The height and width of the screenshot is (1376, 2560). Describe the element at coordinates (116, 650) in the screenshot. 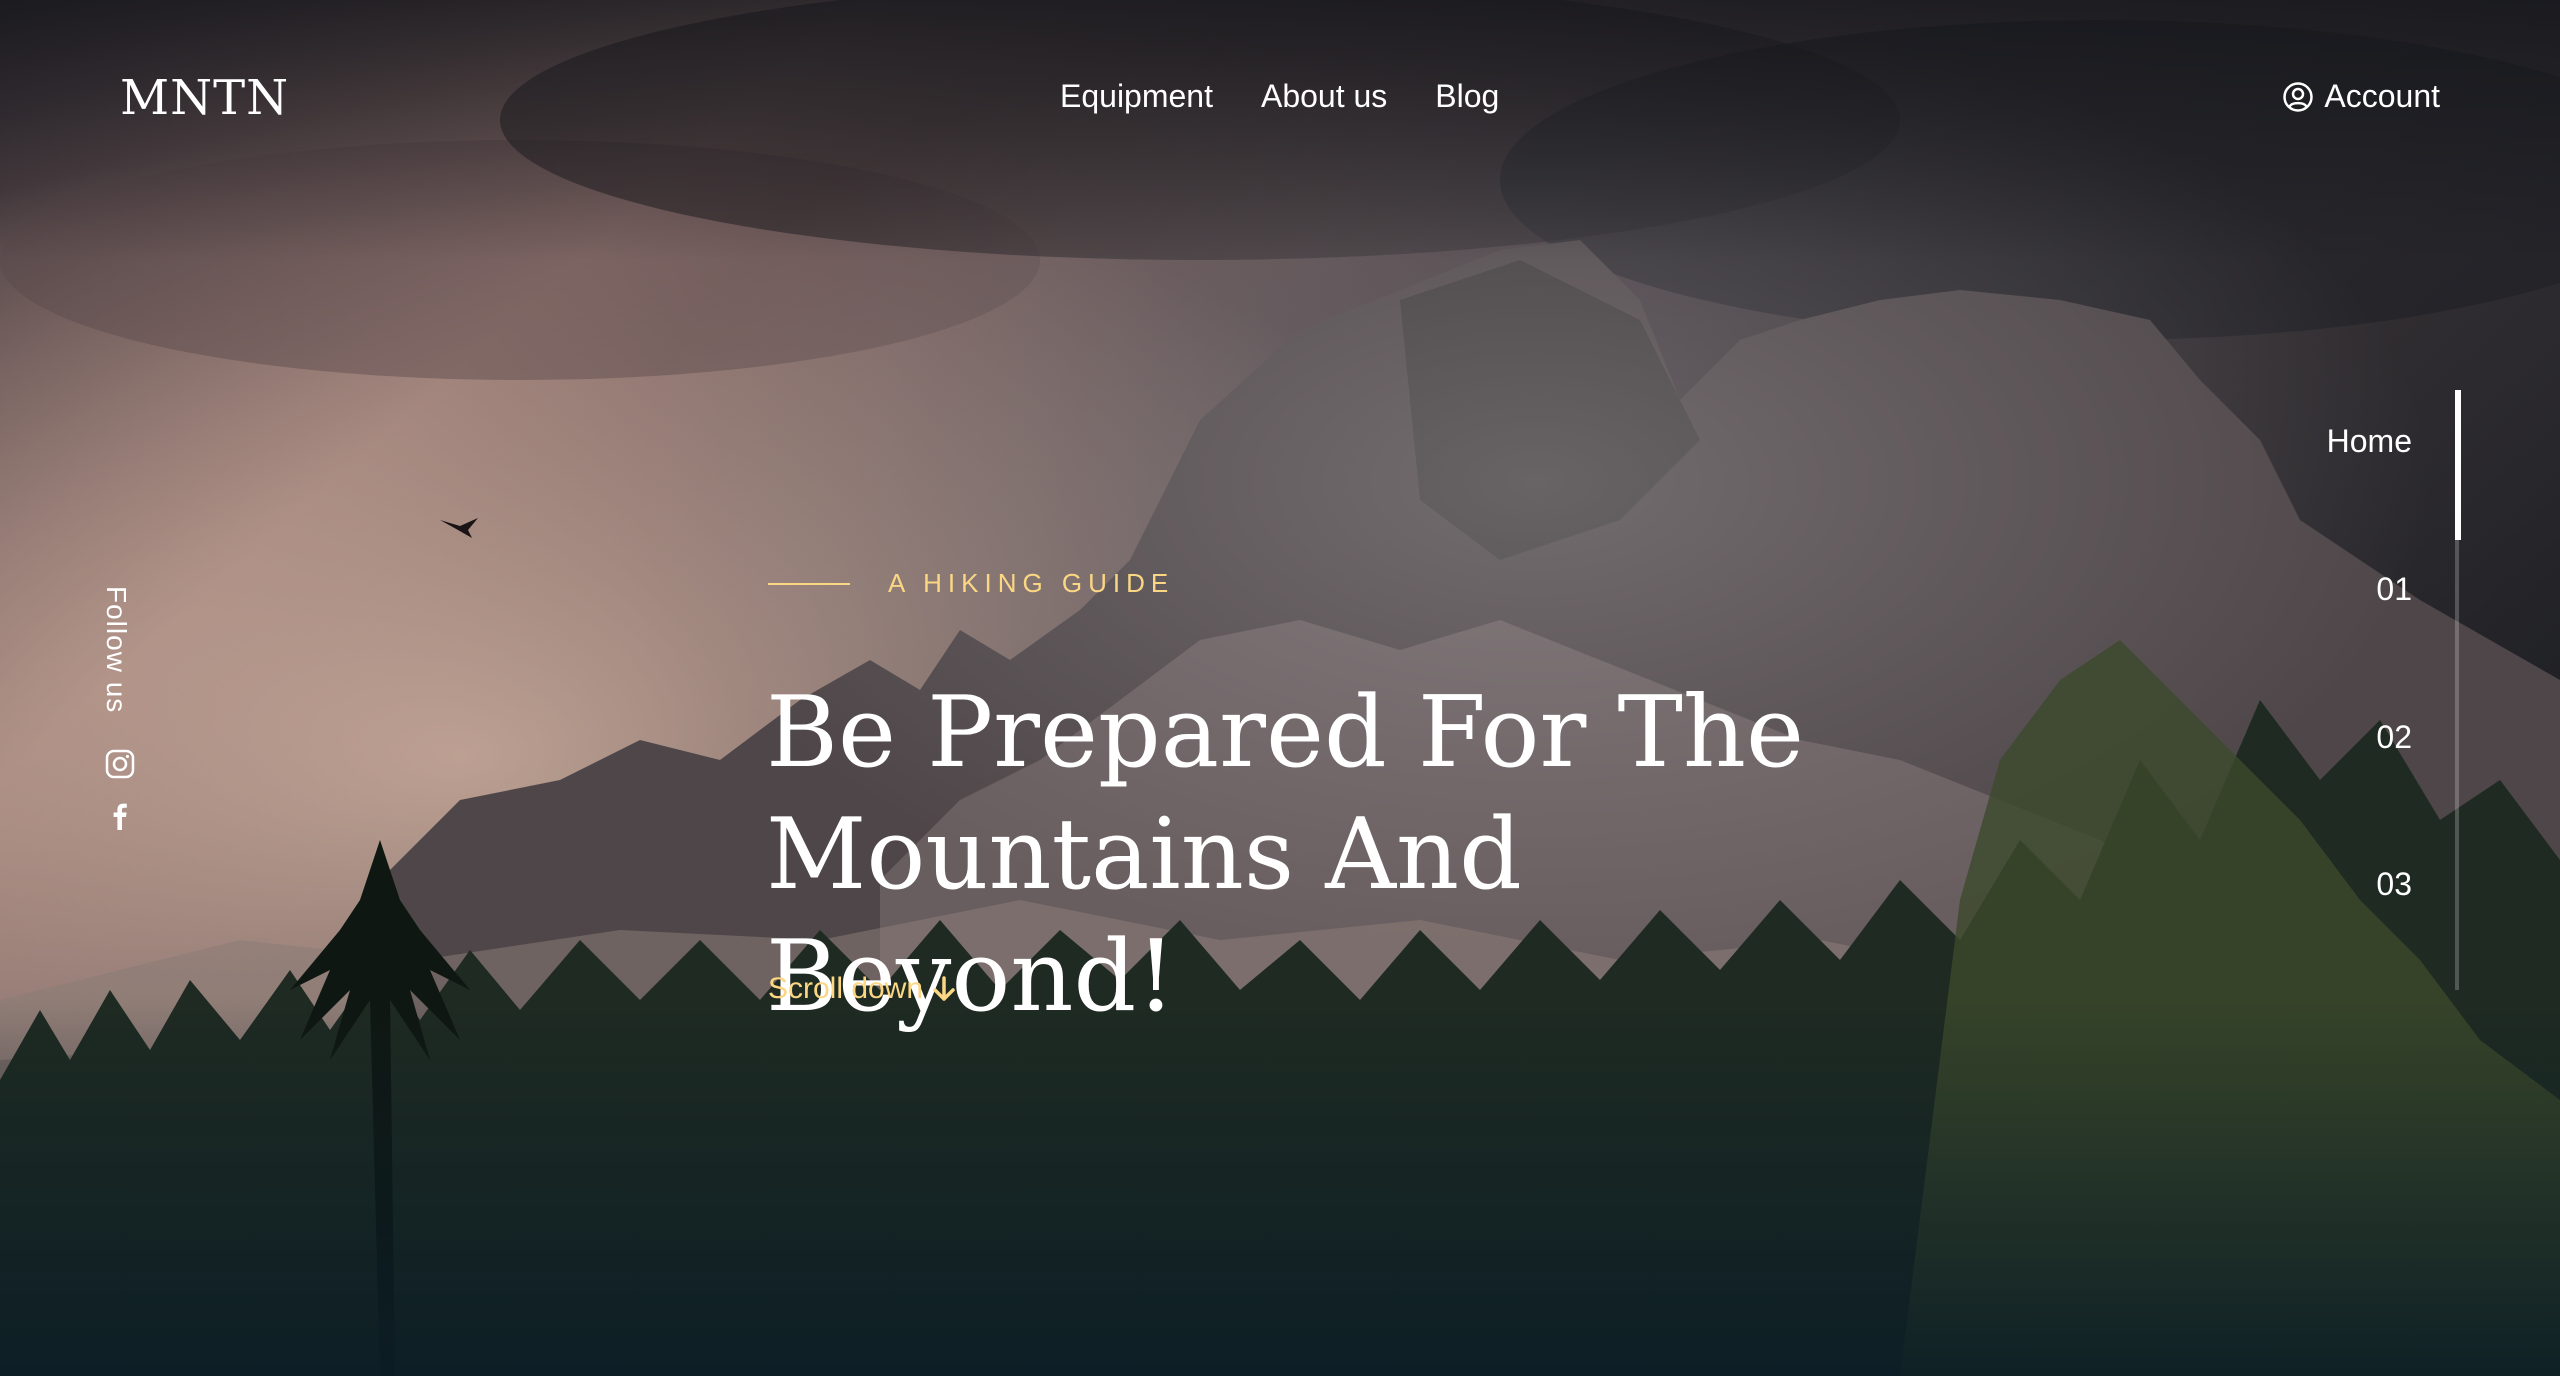

I see `follow-us-label: Follow us` at that location.